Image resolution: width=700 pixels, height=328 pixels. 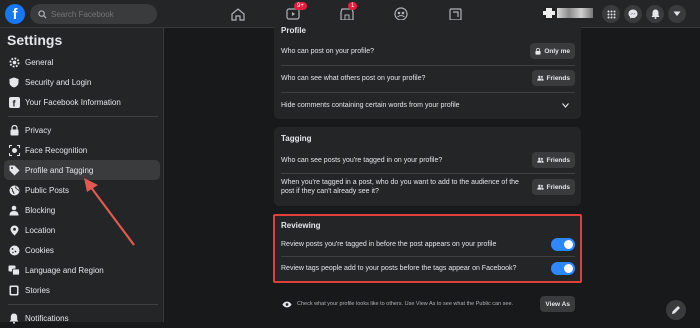 I want to click on annotation-arrow, so click(x=109, y=212).